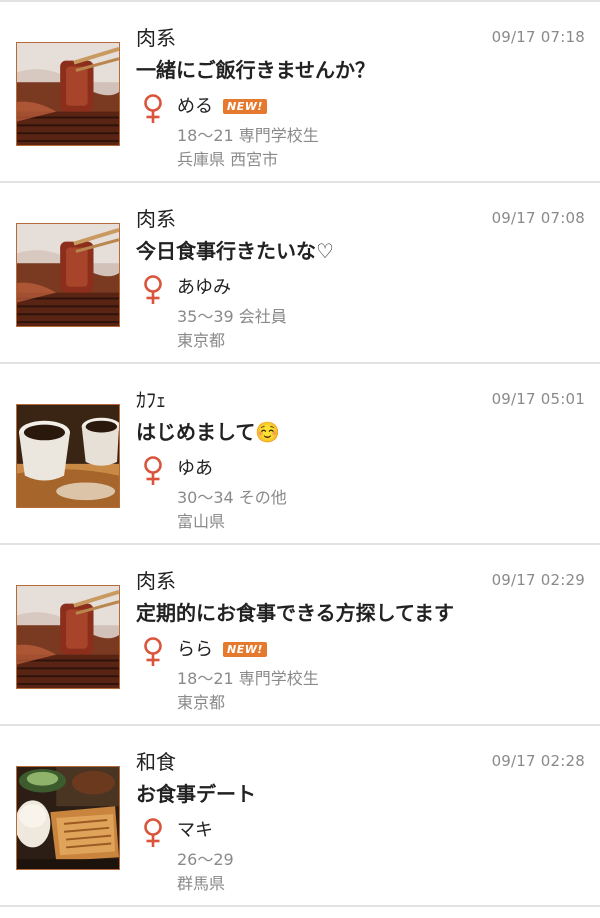  I want to click on poster-name: ゆあ, so click(195, 468).